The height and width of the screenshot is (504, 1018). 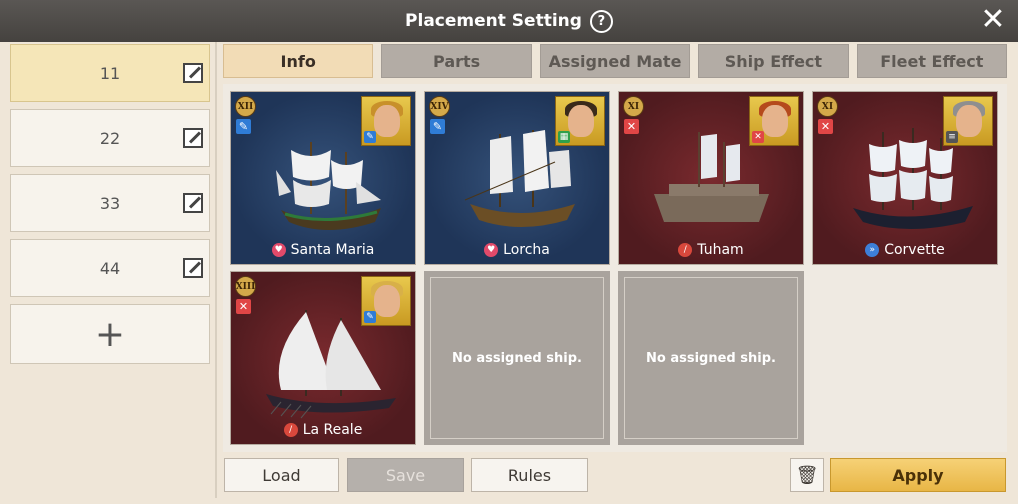 What do you see at coordinates (526, 250) in the screenshot?
I see `ship-name: Lorcha` at bounding box center [526, 250].